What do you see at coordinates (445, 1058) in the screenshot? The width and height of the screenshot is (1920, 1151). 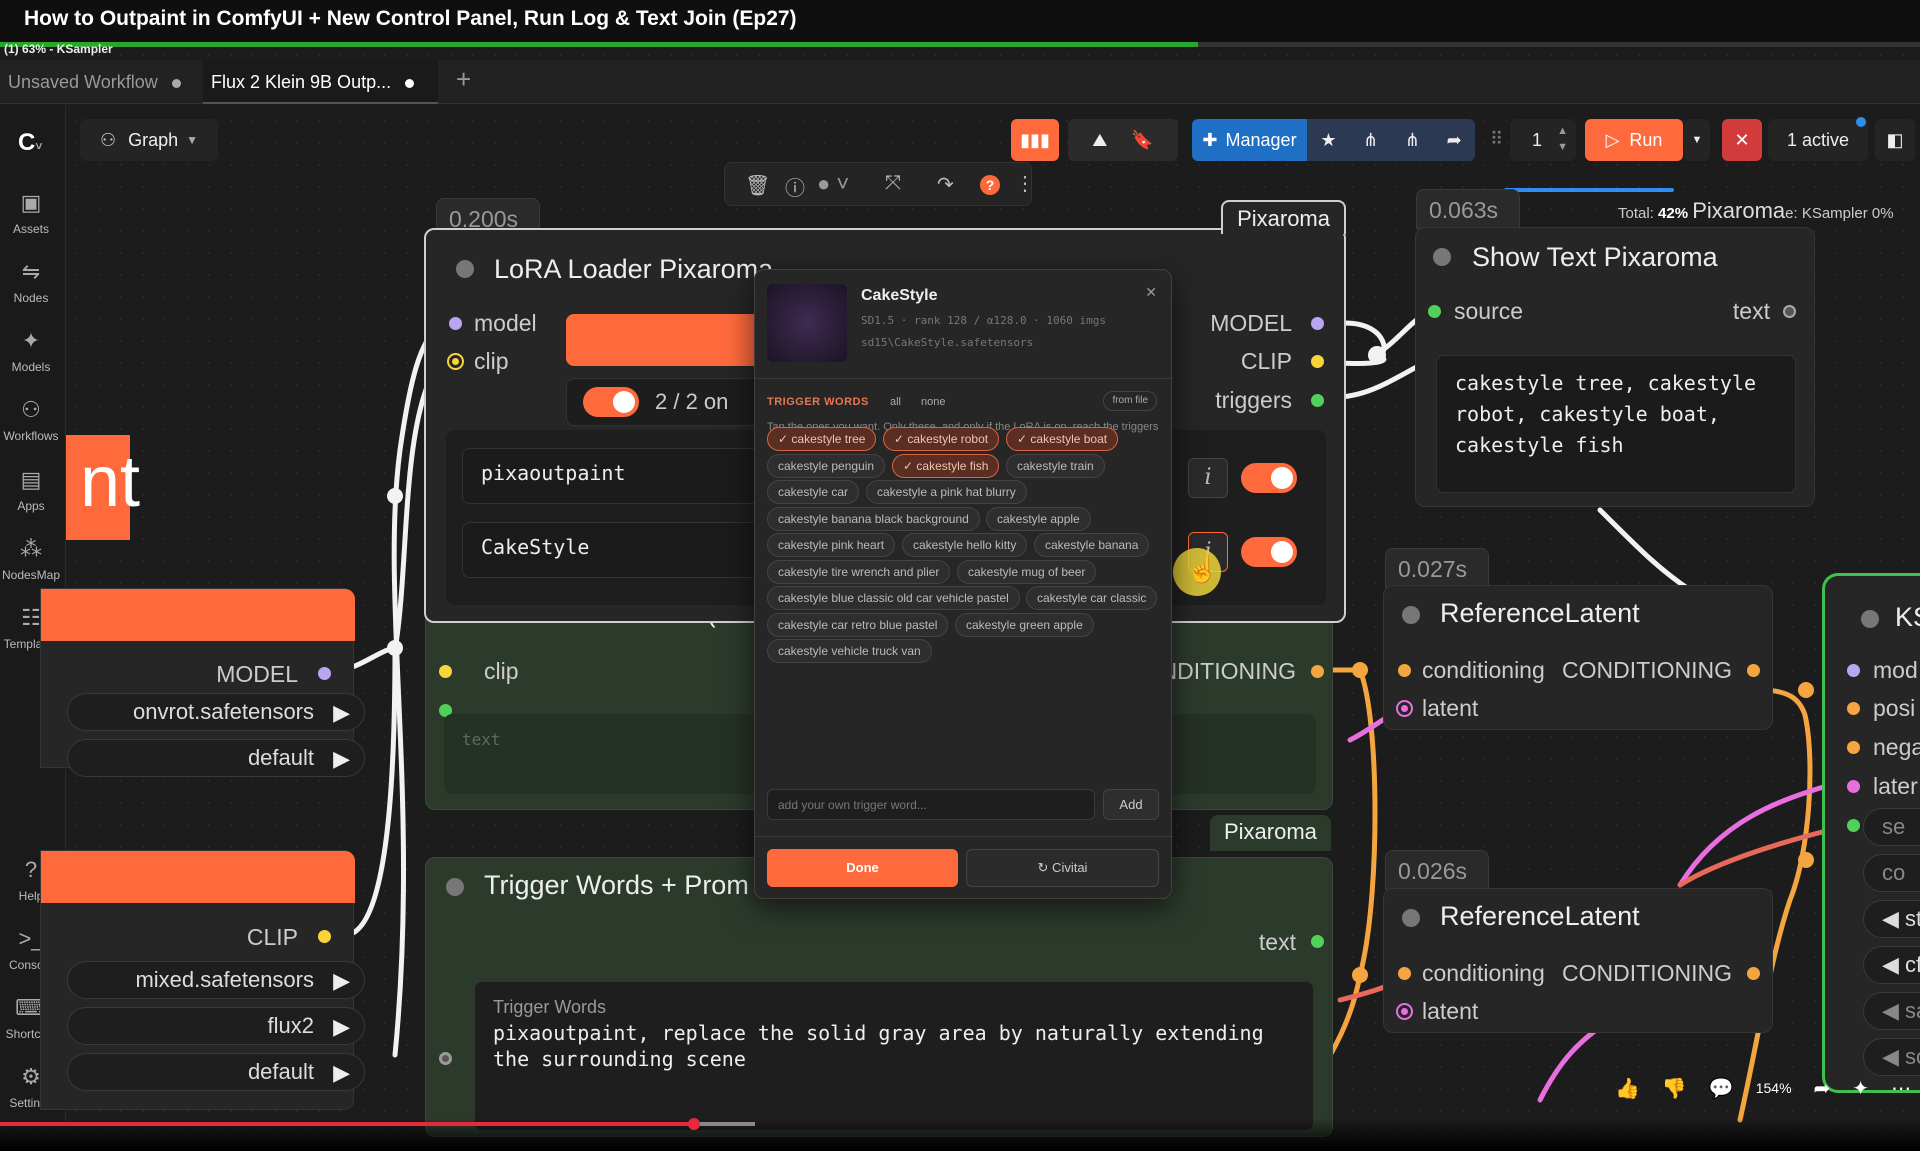 I see `widget-input-pin` at bounding box center [445, 1058].